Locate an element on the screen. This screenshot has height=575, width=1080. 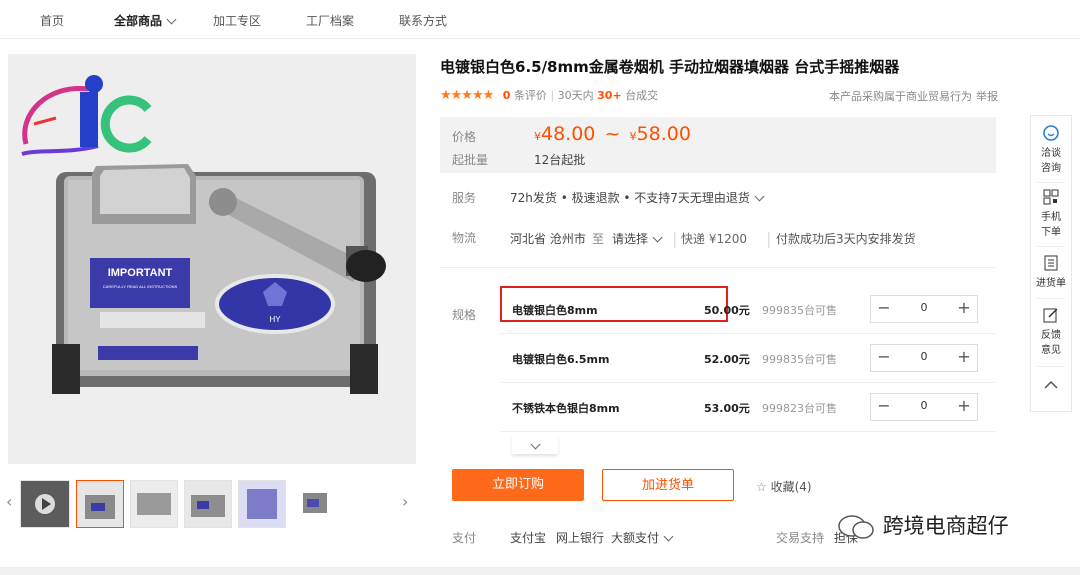
moq-label: 起批量 is located at coordinates (470, 160).